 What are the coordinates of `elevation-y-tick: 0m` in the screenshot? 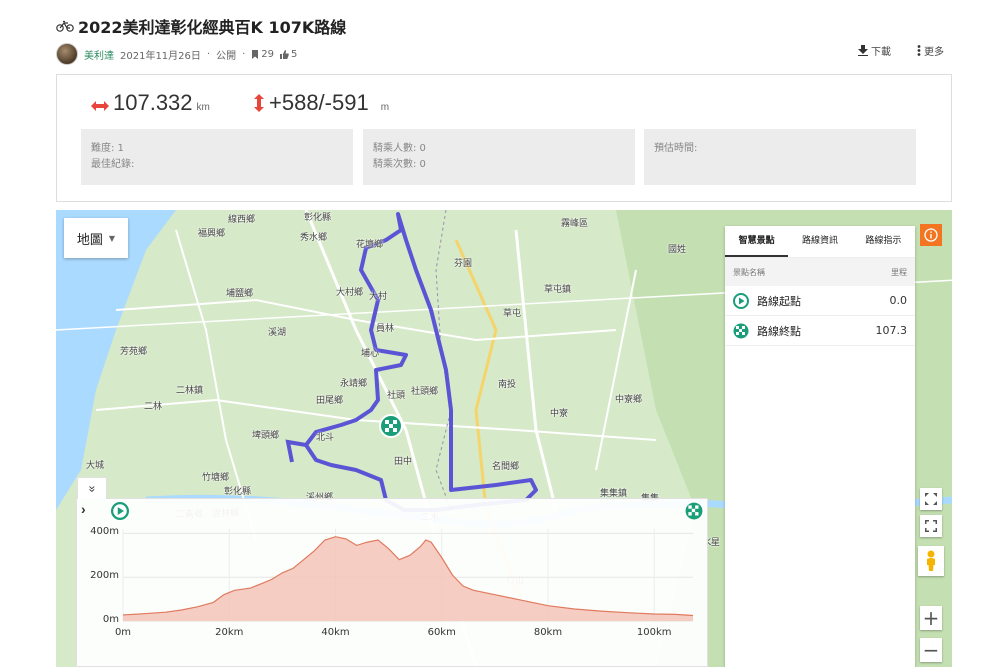 It's located at (110, 619).